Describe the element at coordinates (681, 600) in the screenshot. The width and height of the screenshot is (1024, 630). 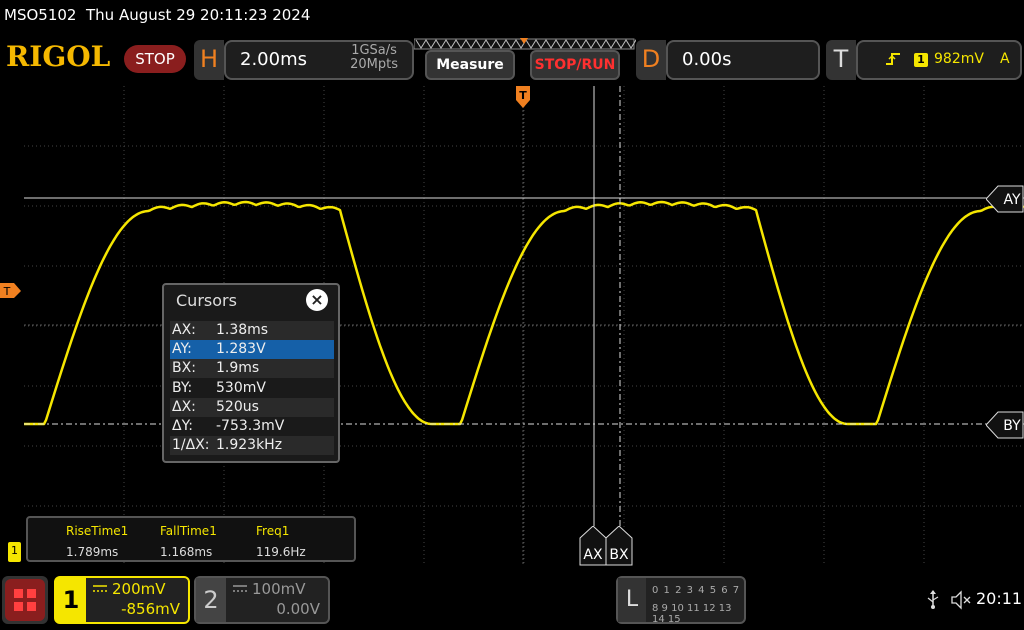
I see `logic-analyzer-panel: L 0 1 2 3 4 5 6 7 8 9 10 11 12 13 14 15` at that location.